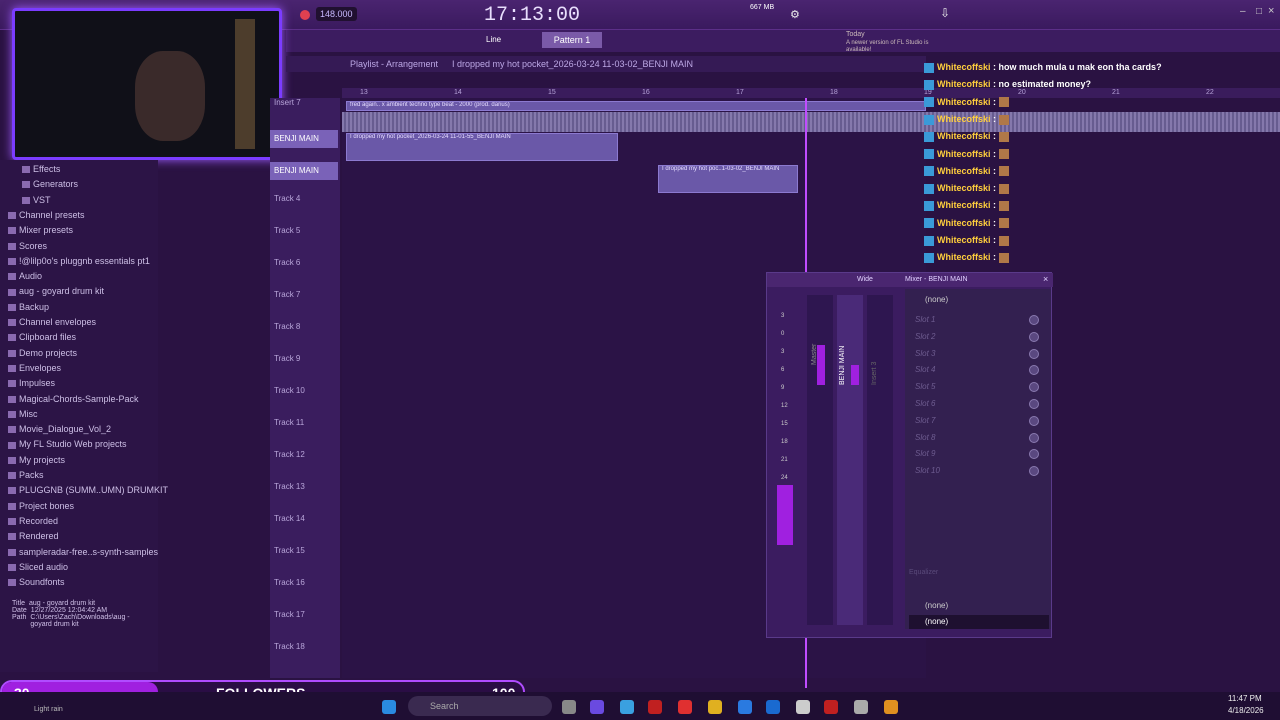 The width and height of the screenshot is (1280, 720). What do you see at coordinates (1271, 11) in the screenshot?
I see `close-icon: ×` at bounding box center [1271, 11].